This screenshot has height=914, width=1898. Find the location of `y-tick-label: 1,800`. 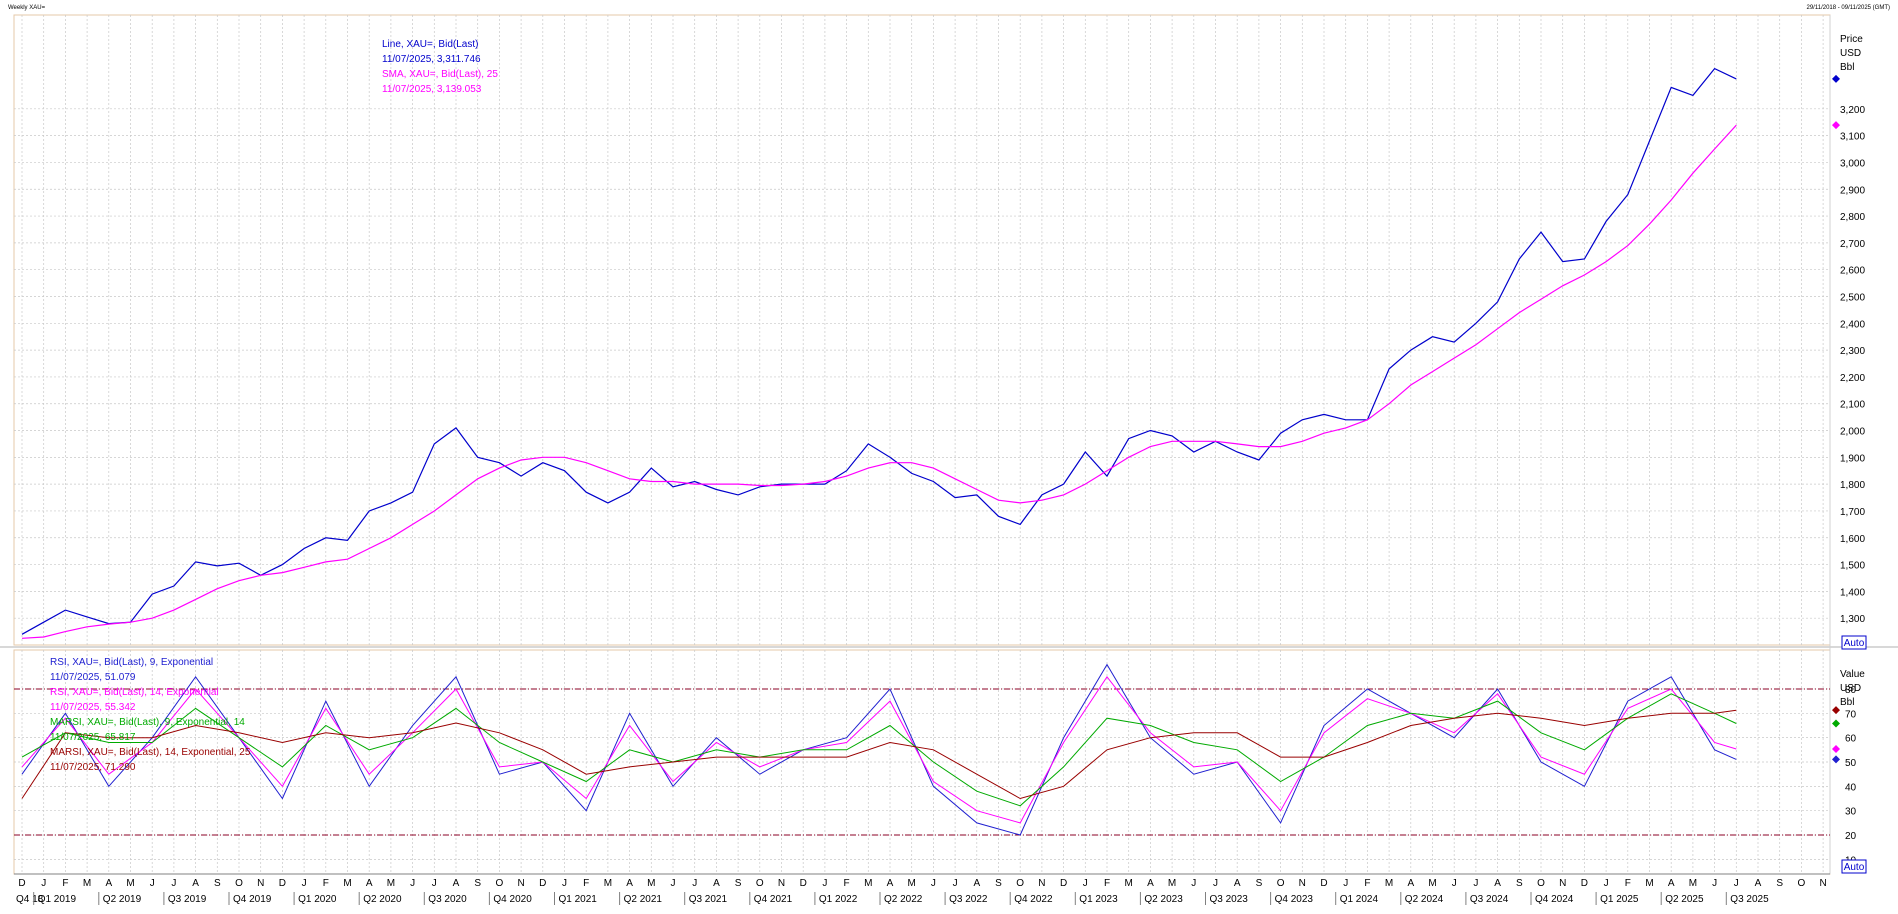

y-tick-label: 1,800 is located at coordinates (1852, 485).